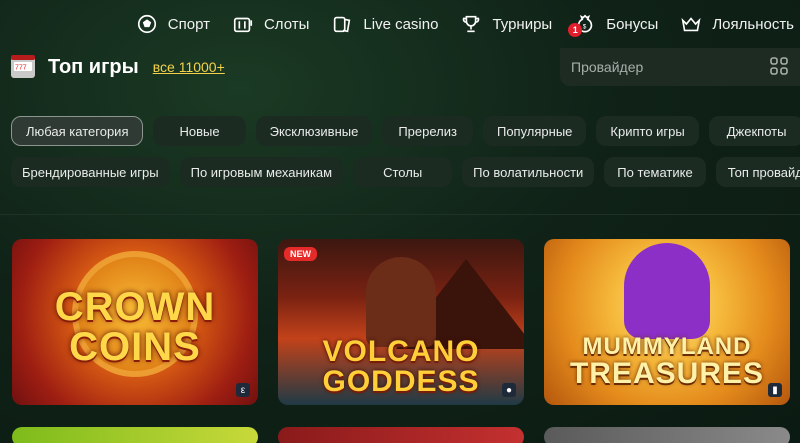 The image size is (800, 443). What do you see at coordinates (342, 24) in the screenshot?
I see `cards-icon` at bounding box center [342, 24].